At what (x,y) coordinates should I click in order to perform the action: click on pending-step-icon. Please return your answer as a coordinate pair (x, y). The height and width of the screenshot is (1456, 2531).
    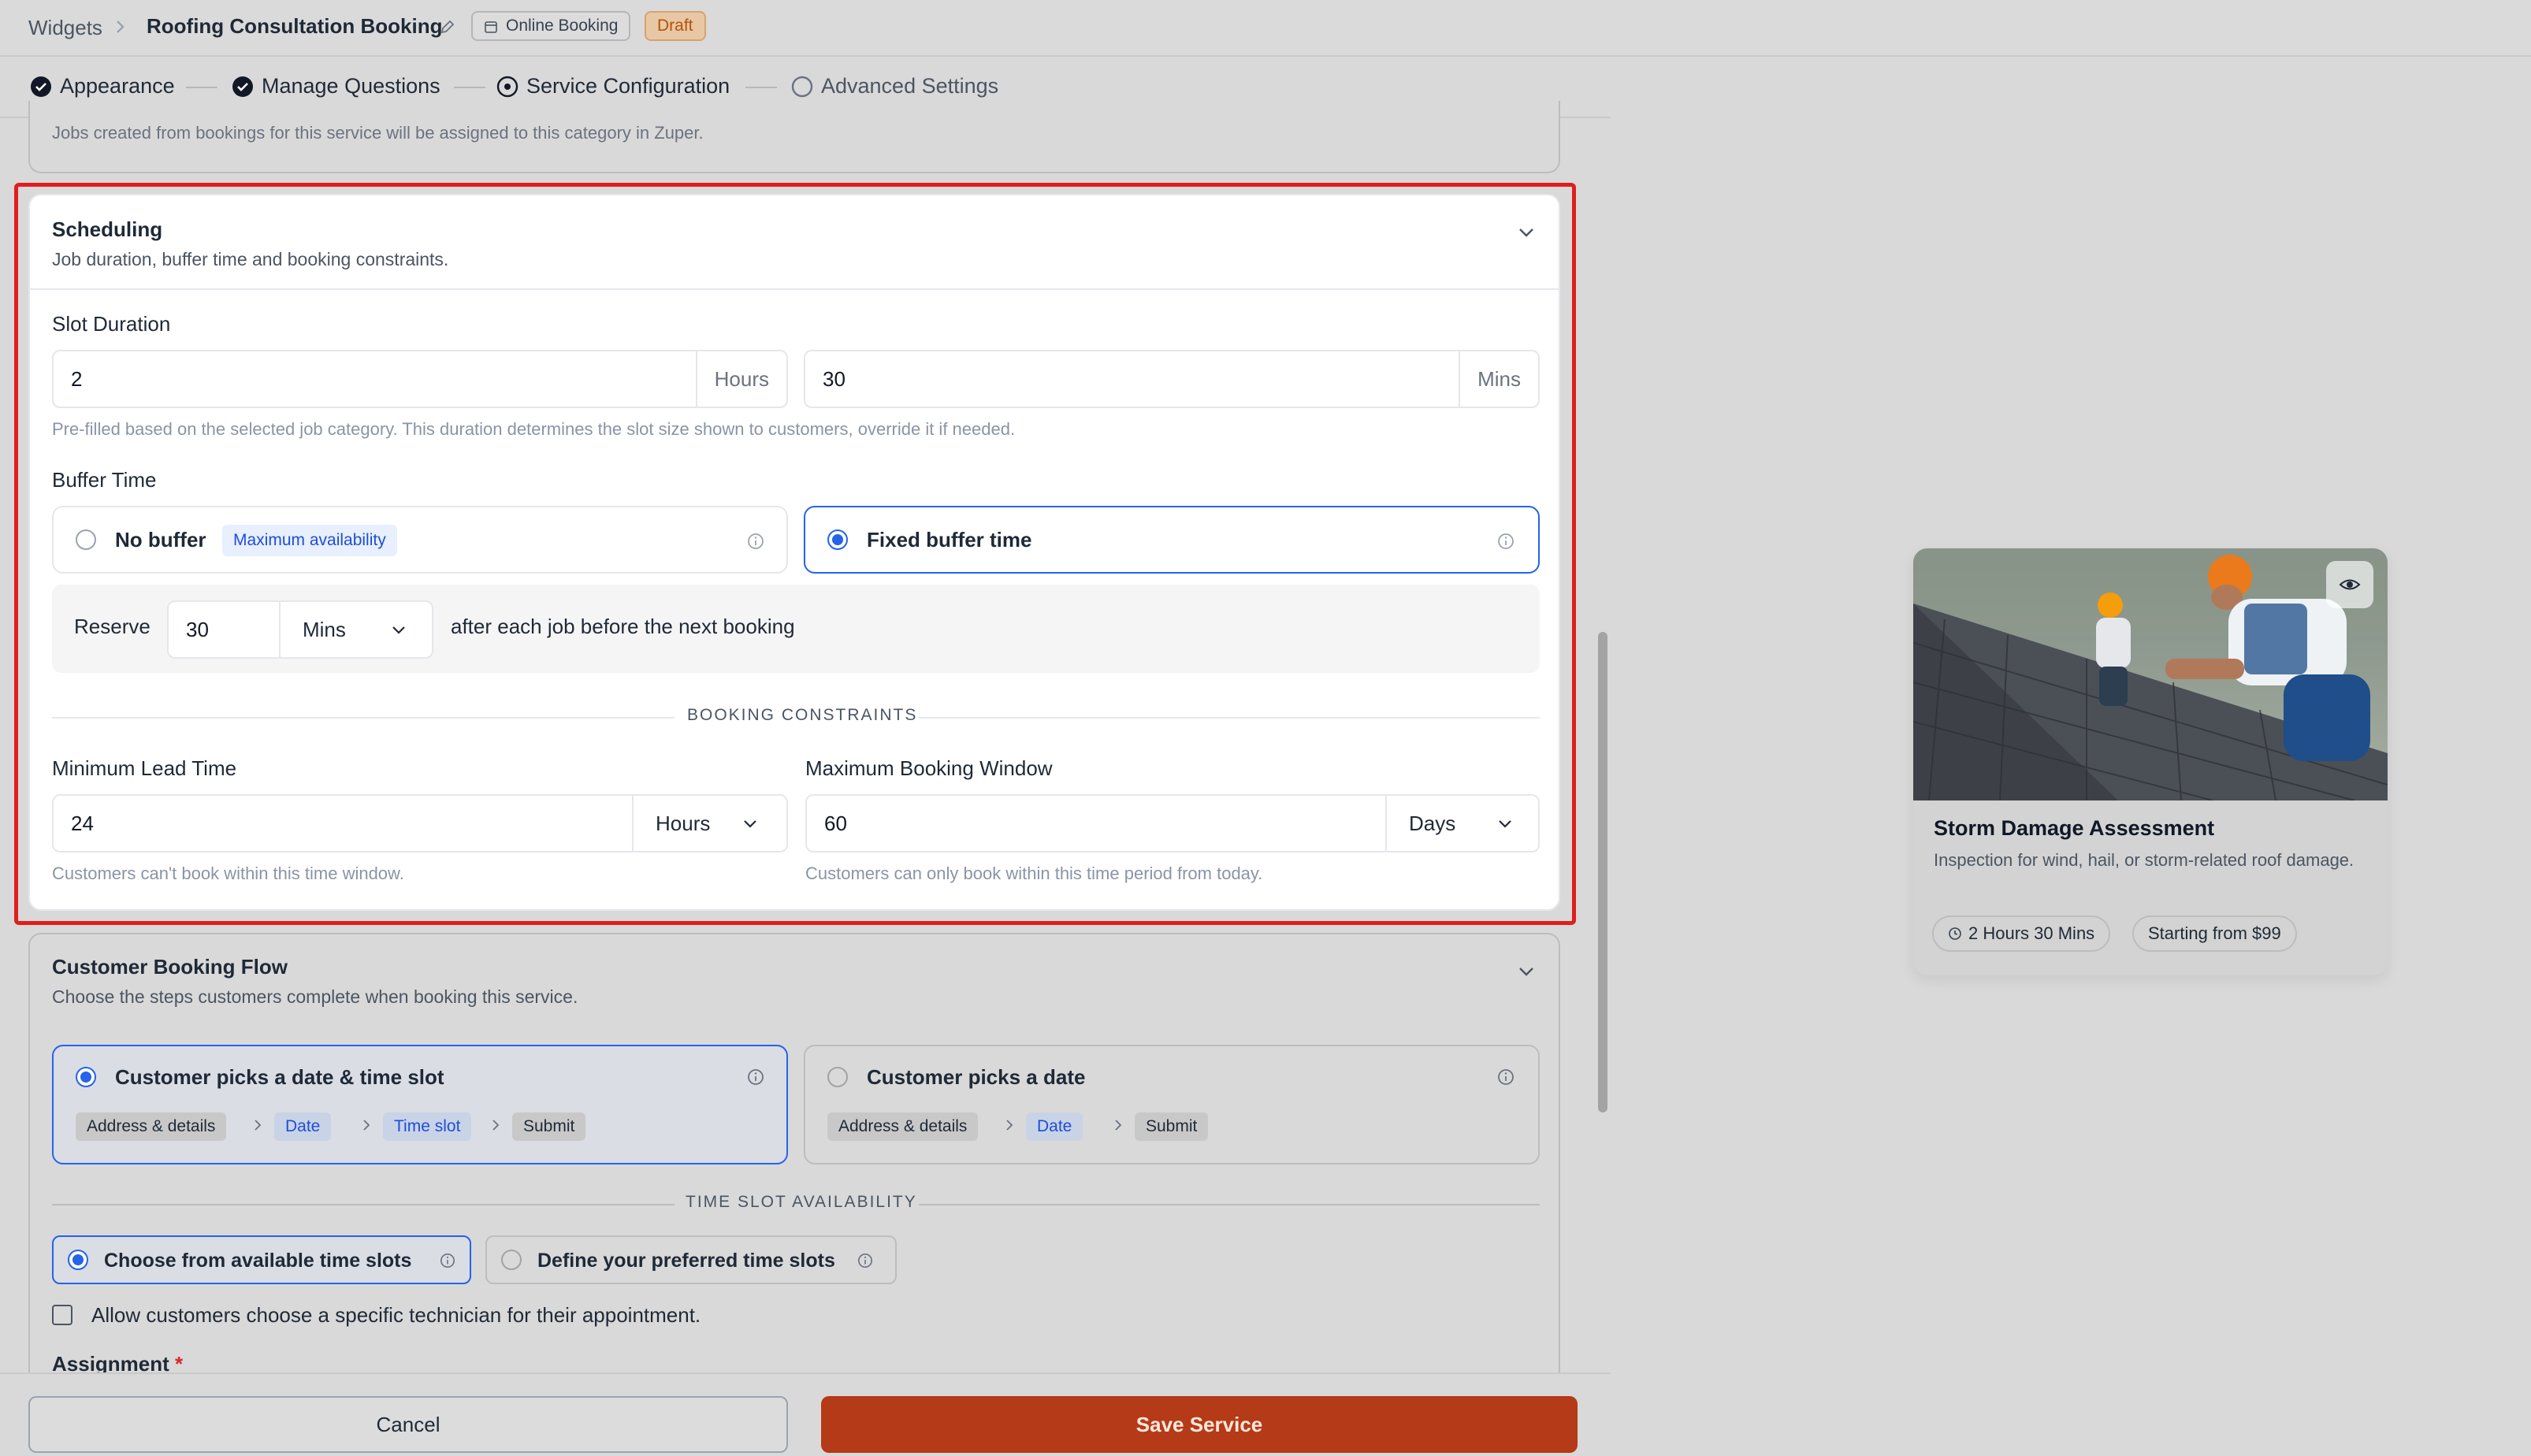
    Looking at the image, I should click on (802, 87).